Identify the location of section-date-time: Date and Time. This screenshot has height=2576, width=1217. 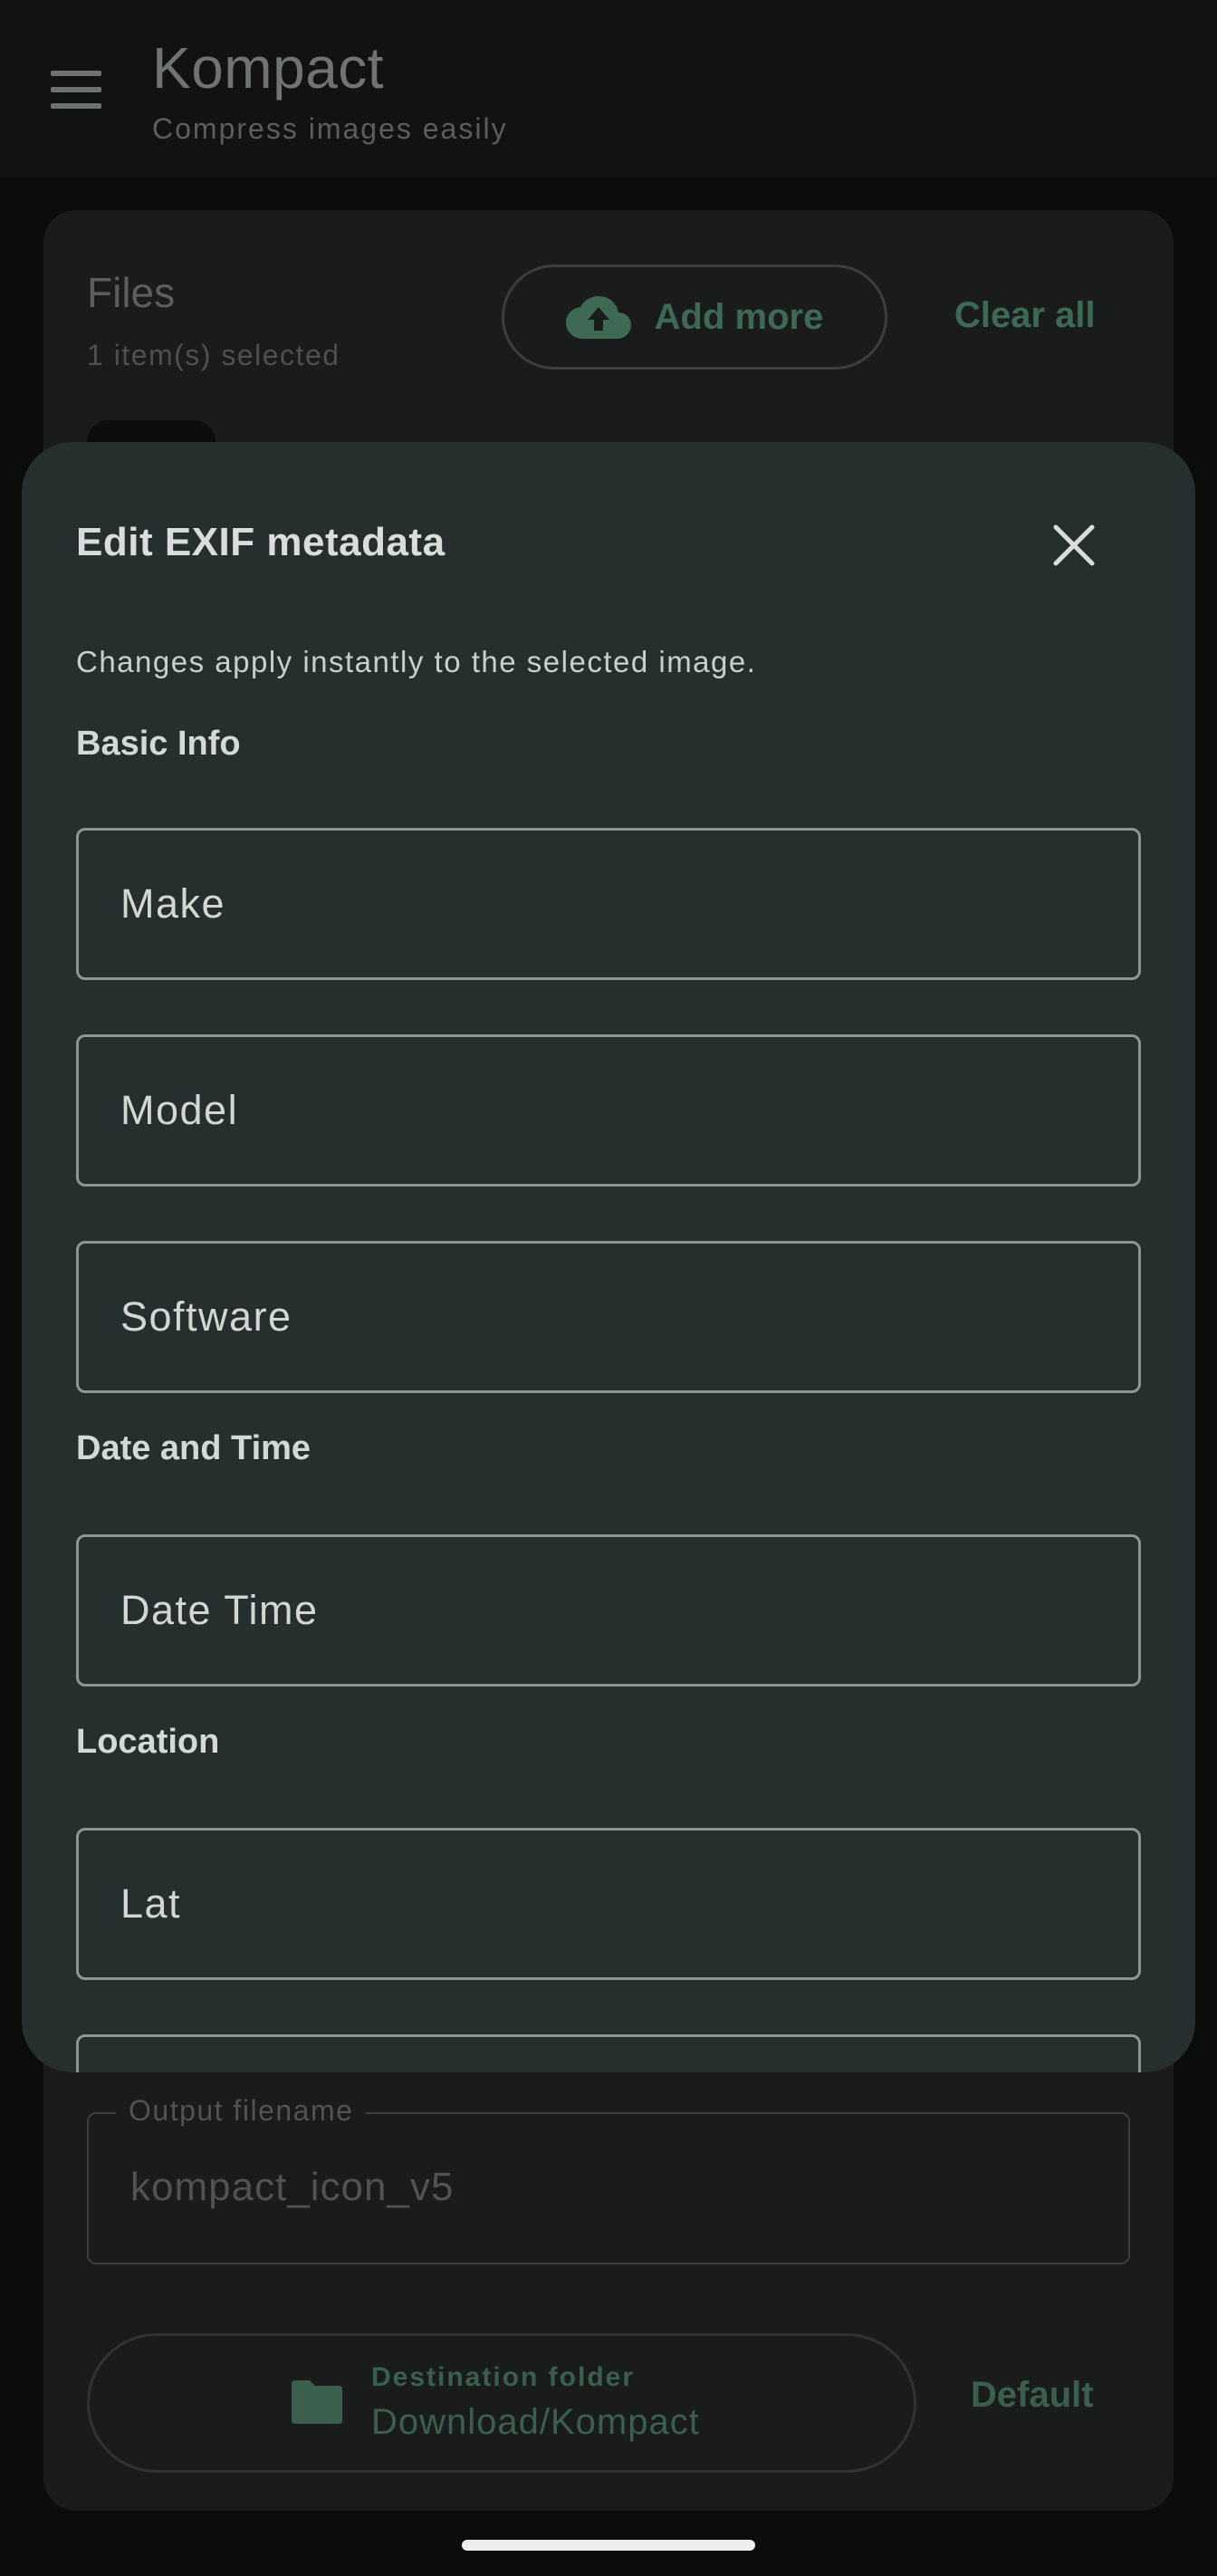
(193, 1448).